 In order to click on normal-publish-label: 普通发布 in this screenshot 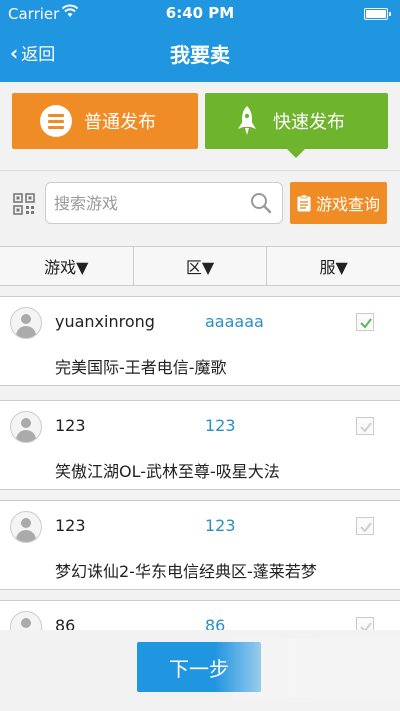, I will do `click(120, 122)`.